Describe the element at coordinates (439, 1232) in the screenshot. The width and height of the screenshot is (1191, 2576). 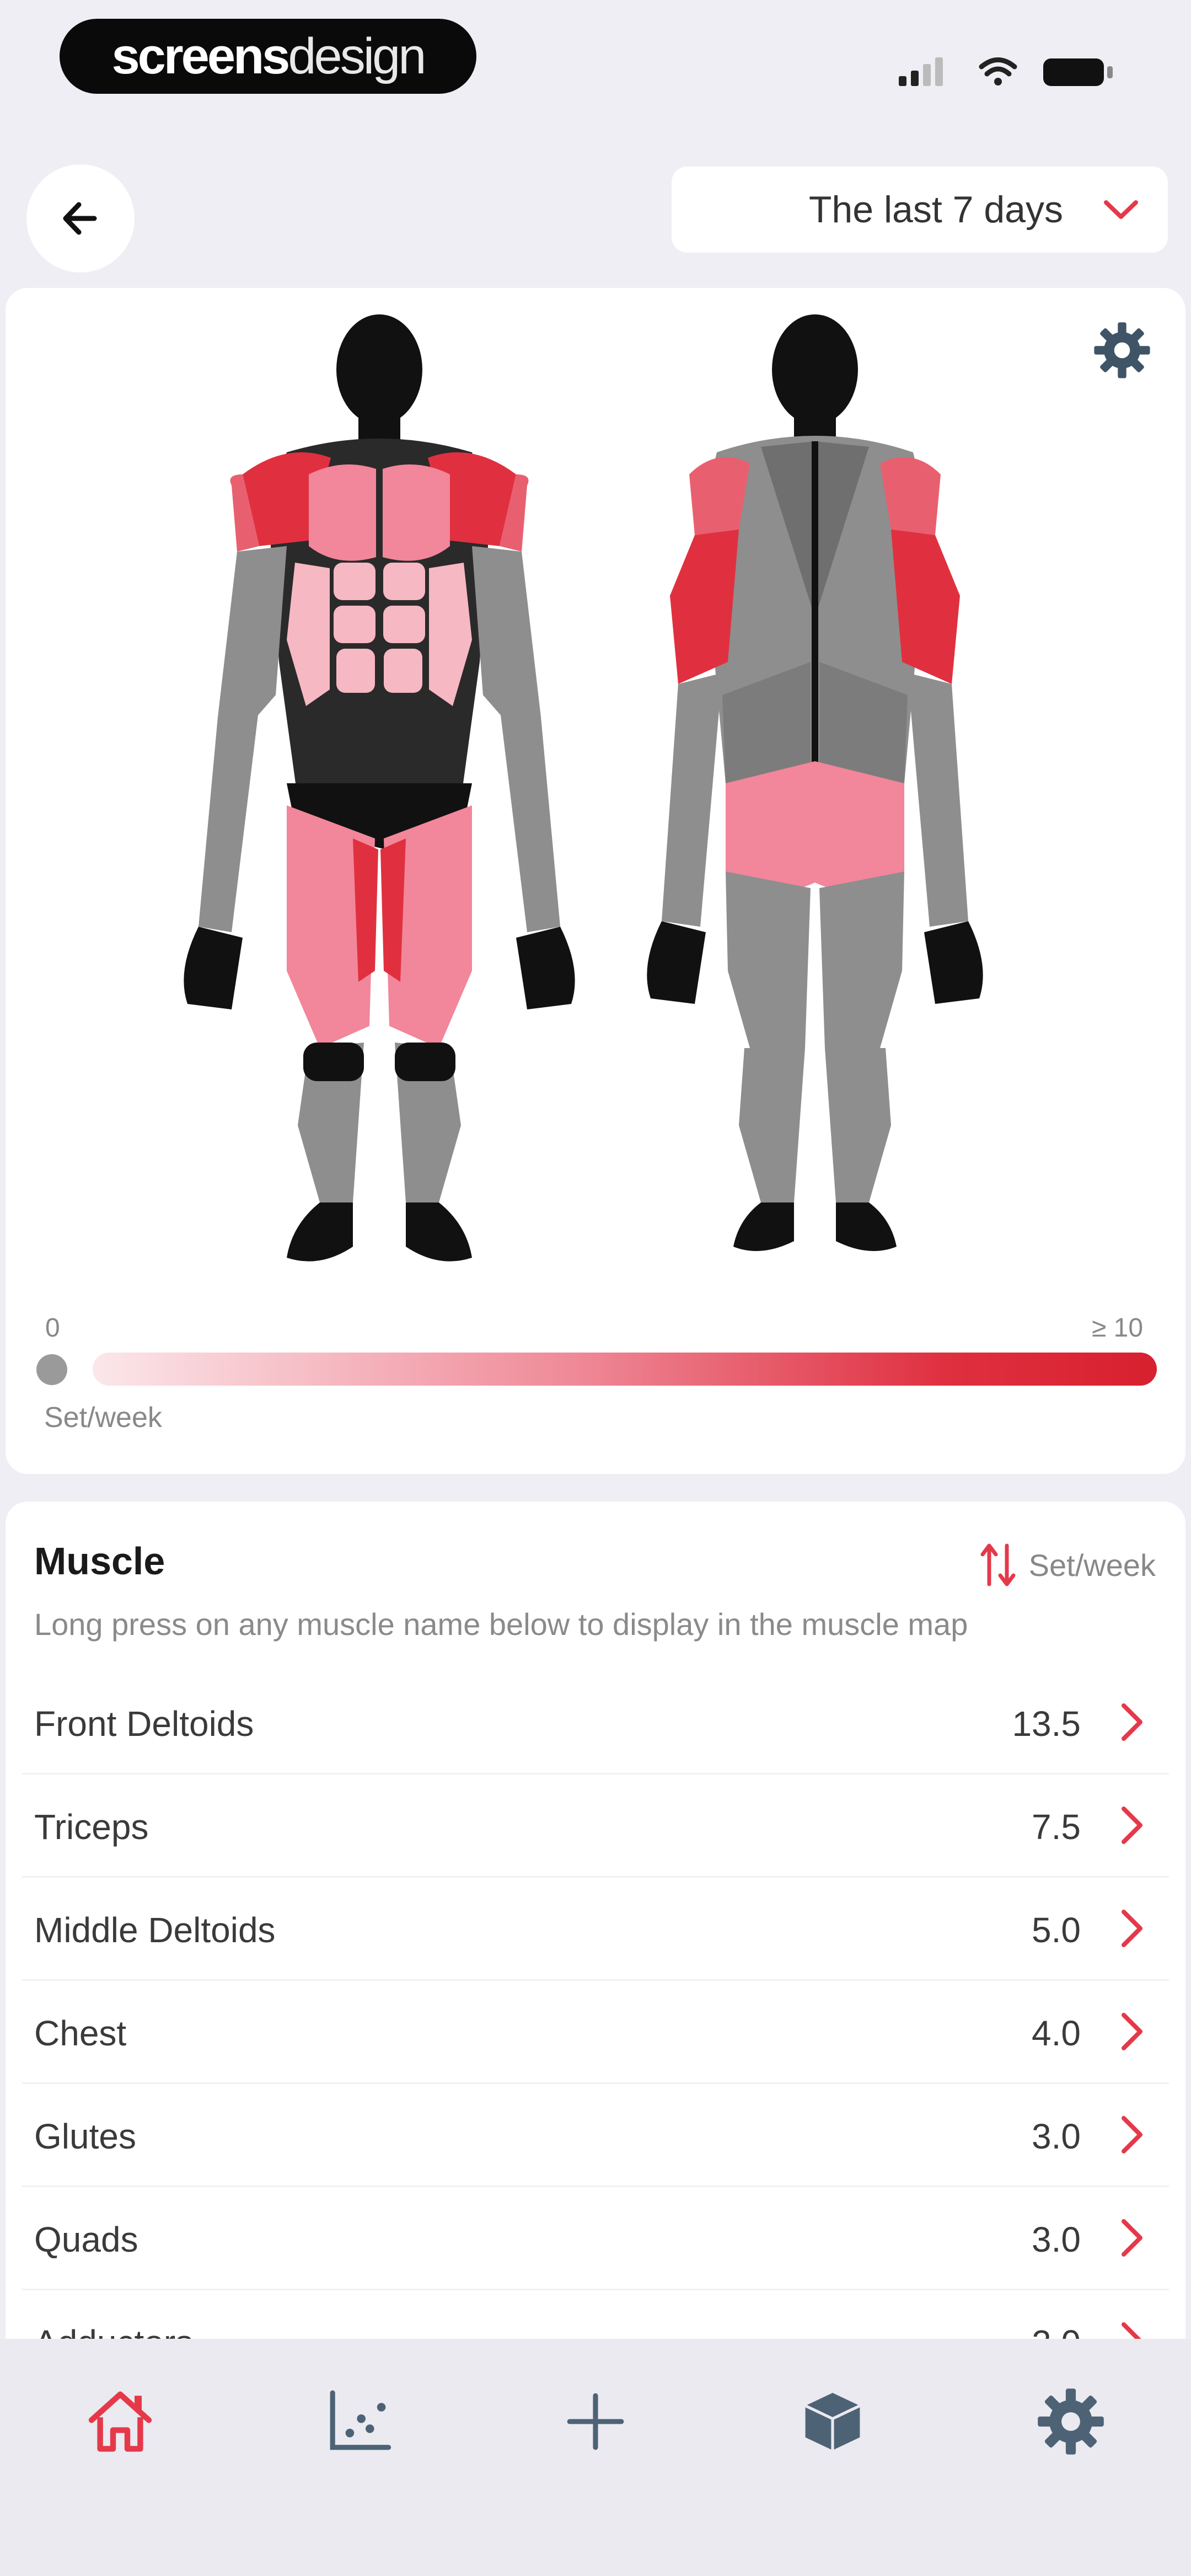
I see `front-foot-right` at that location.